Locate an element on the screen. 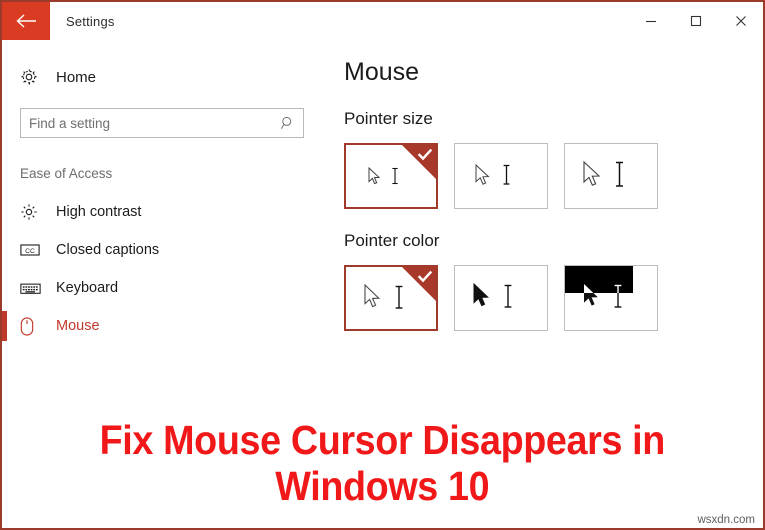 Image resolution: width=765 pixels, height=530 pixels. pointer-size-heading: Pointer size is located at coordinates (388, 118).